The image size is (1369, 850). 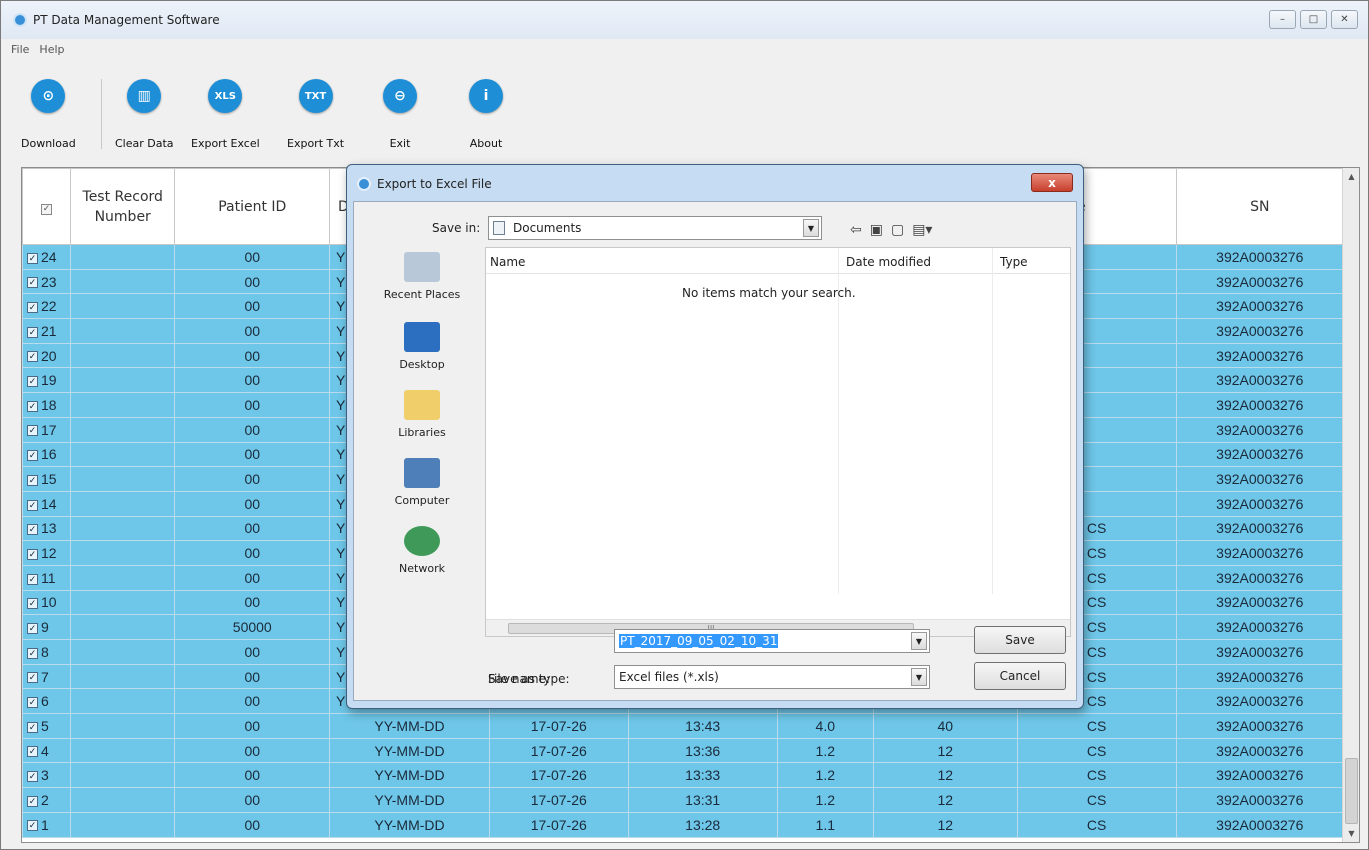 I want to click on export-txt-button: TXT Export Txt, so click(x=315, y=114).